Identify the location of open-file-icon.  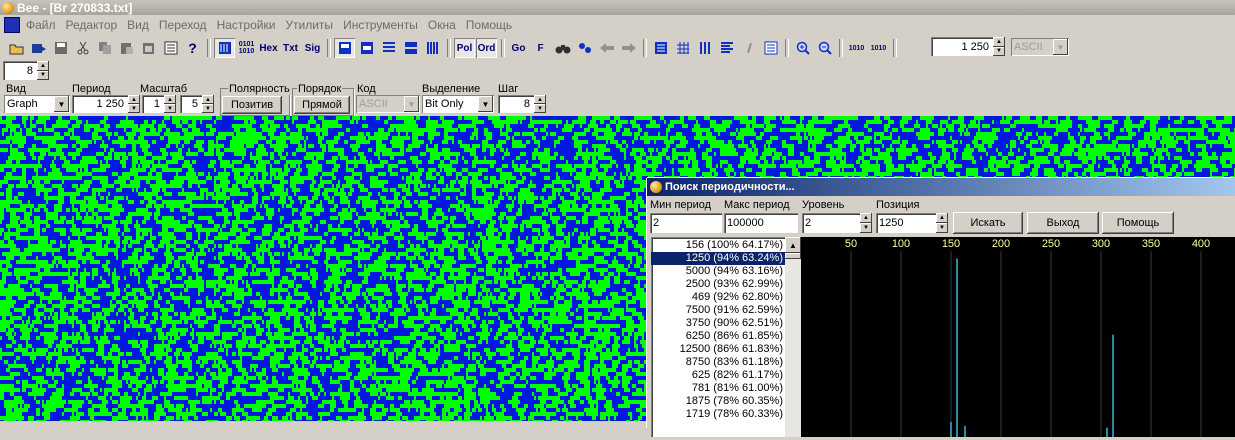
(16, 48).